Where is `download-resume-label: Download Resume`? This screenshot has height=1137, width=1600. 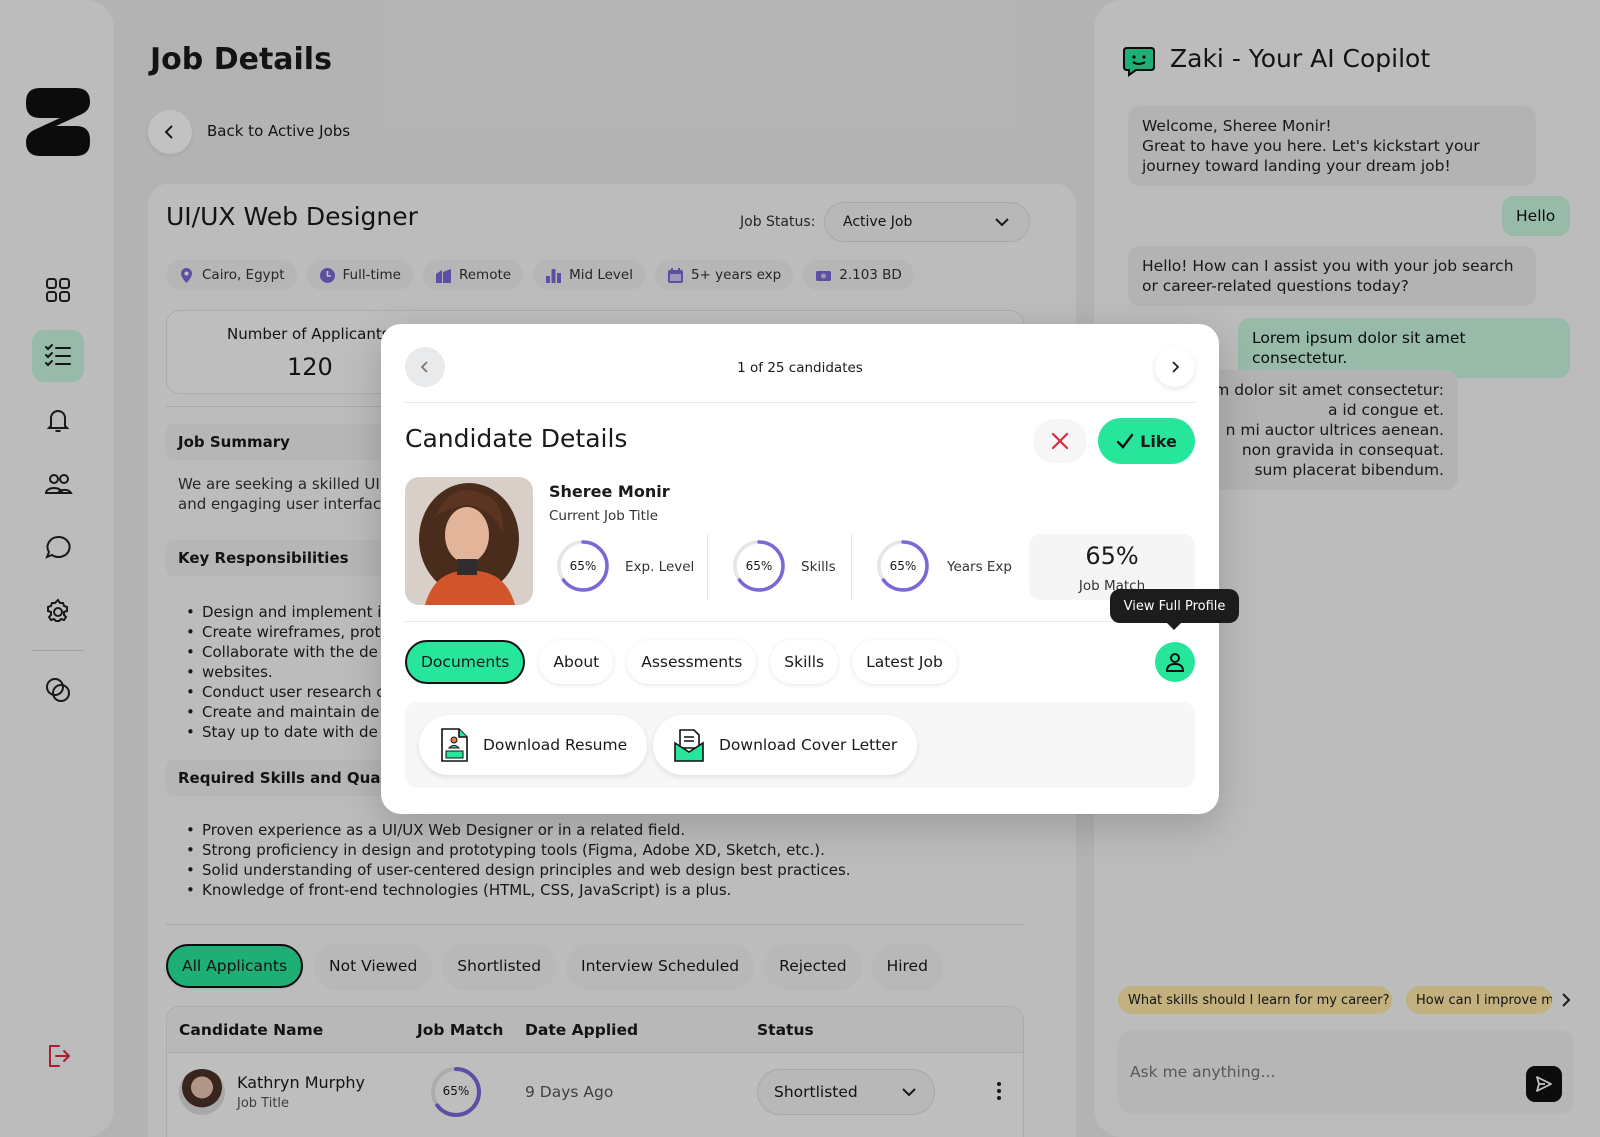
download-resume-label: Download Resume is located at coordinates (555, 745).